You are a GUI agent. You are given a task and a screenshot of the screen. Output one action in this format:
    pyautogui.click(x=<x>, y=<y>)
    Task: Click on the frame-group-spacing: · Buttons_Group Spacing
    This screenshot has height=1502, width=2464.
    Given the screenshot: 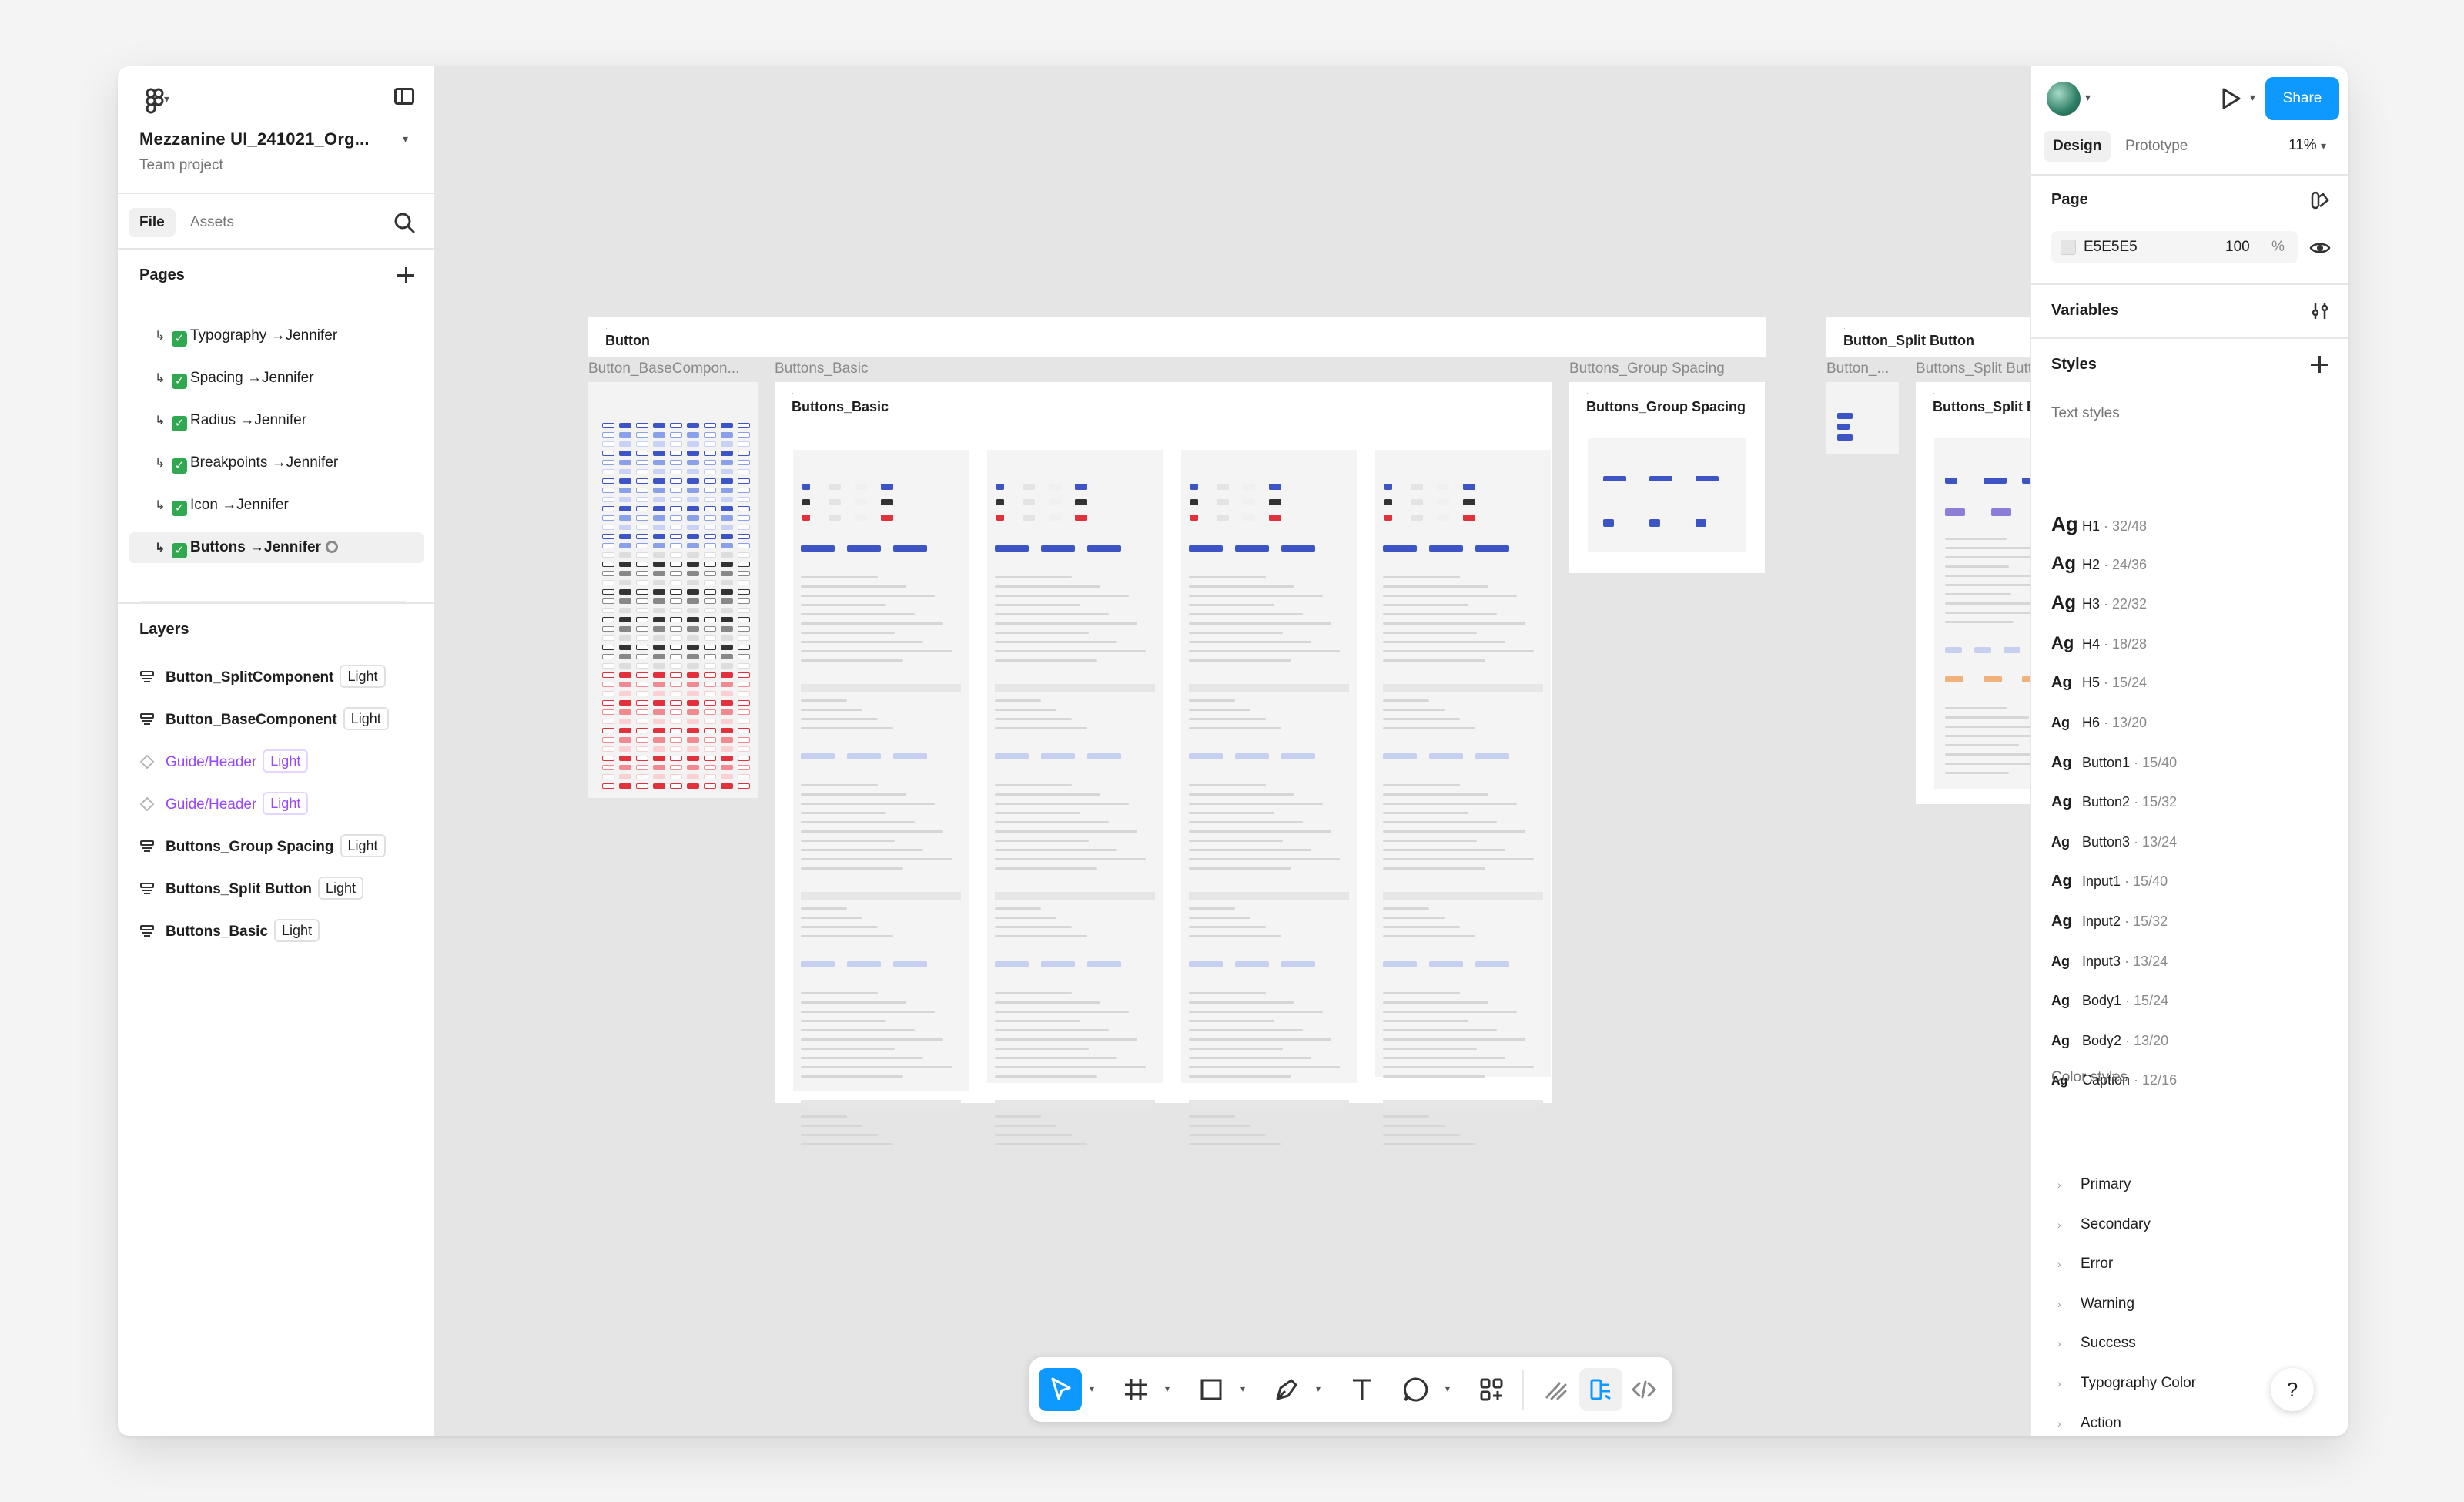 What is the action you would take?
    pyautogui.click(x=1667, y=478)
    